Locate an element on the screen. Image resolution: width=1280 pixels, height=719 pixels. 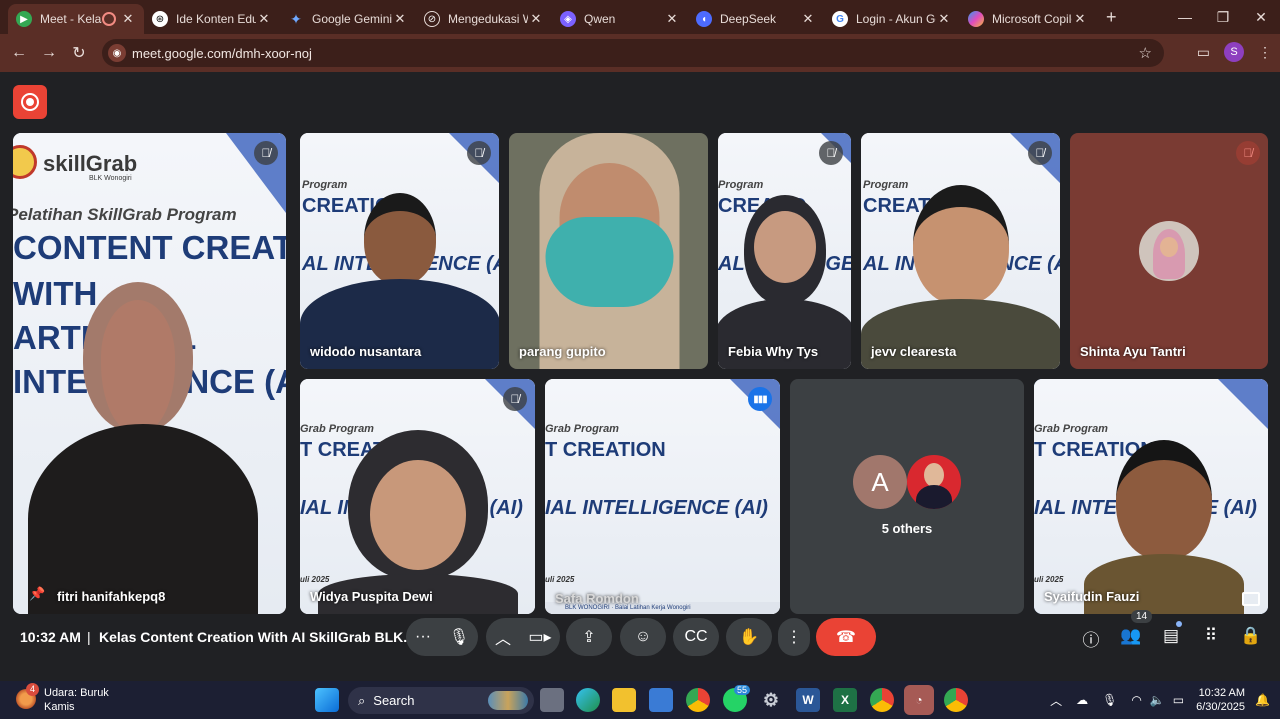
close-window-icon: ✕ is located at coordinates (1261, 17).